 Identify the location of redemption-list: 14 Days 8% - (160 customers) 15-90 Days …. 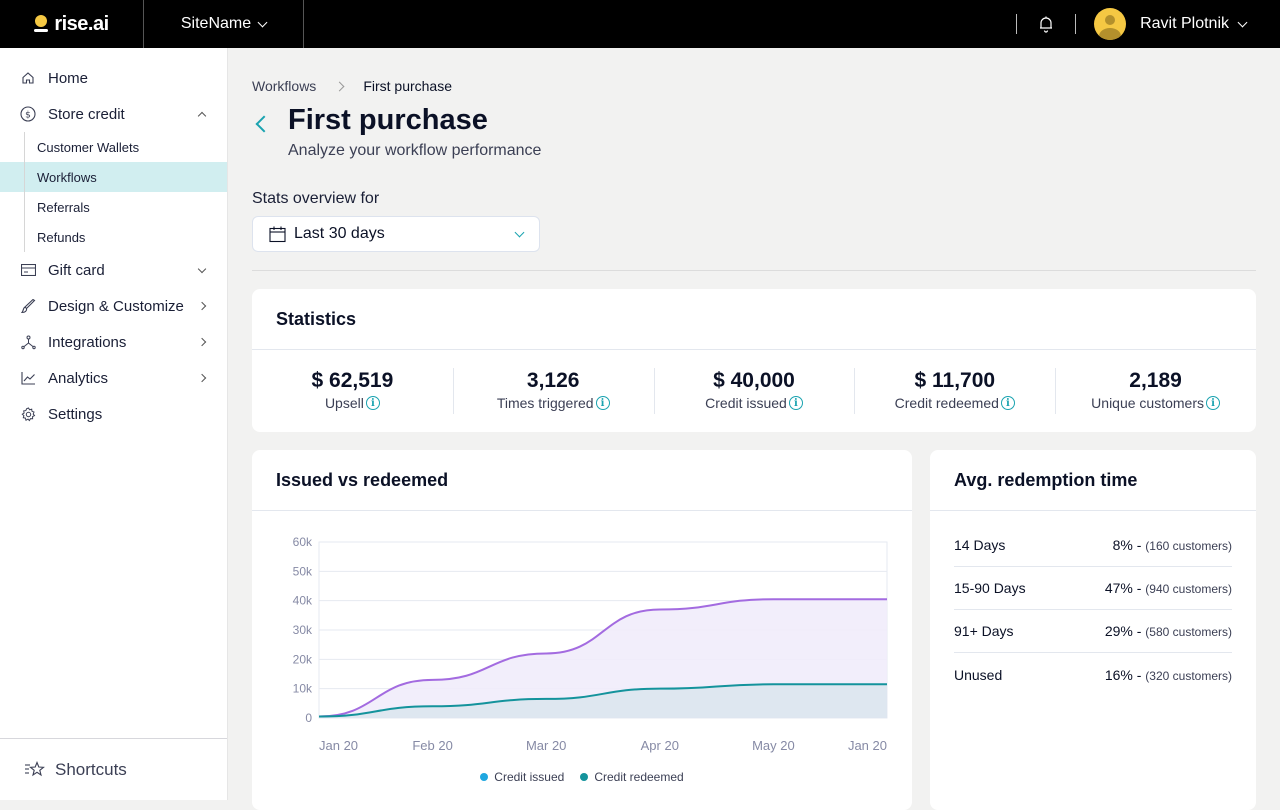
(1093, 603).